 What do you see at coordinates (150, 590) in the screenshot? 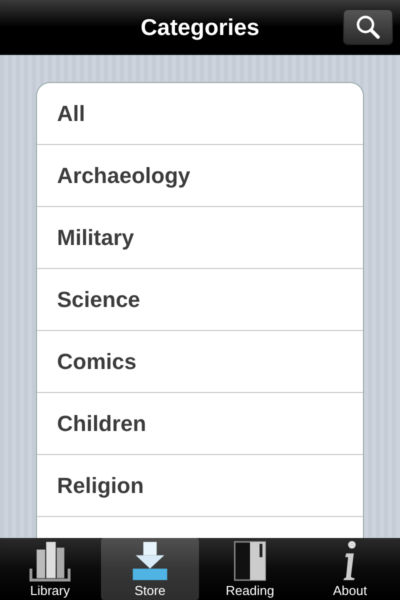
I see `tab-label: Store` at bounding box center [150, 590].